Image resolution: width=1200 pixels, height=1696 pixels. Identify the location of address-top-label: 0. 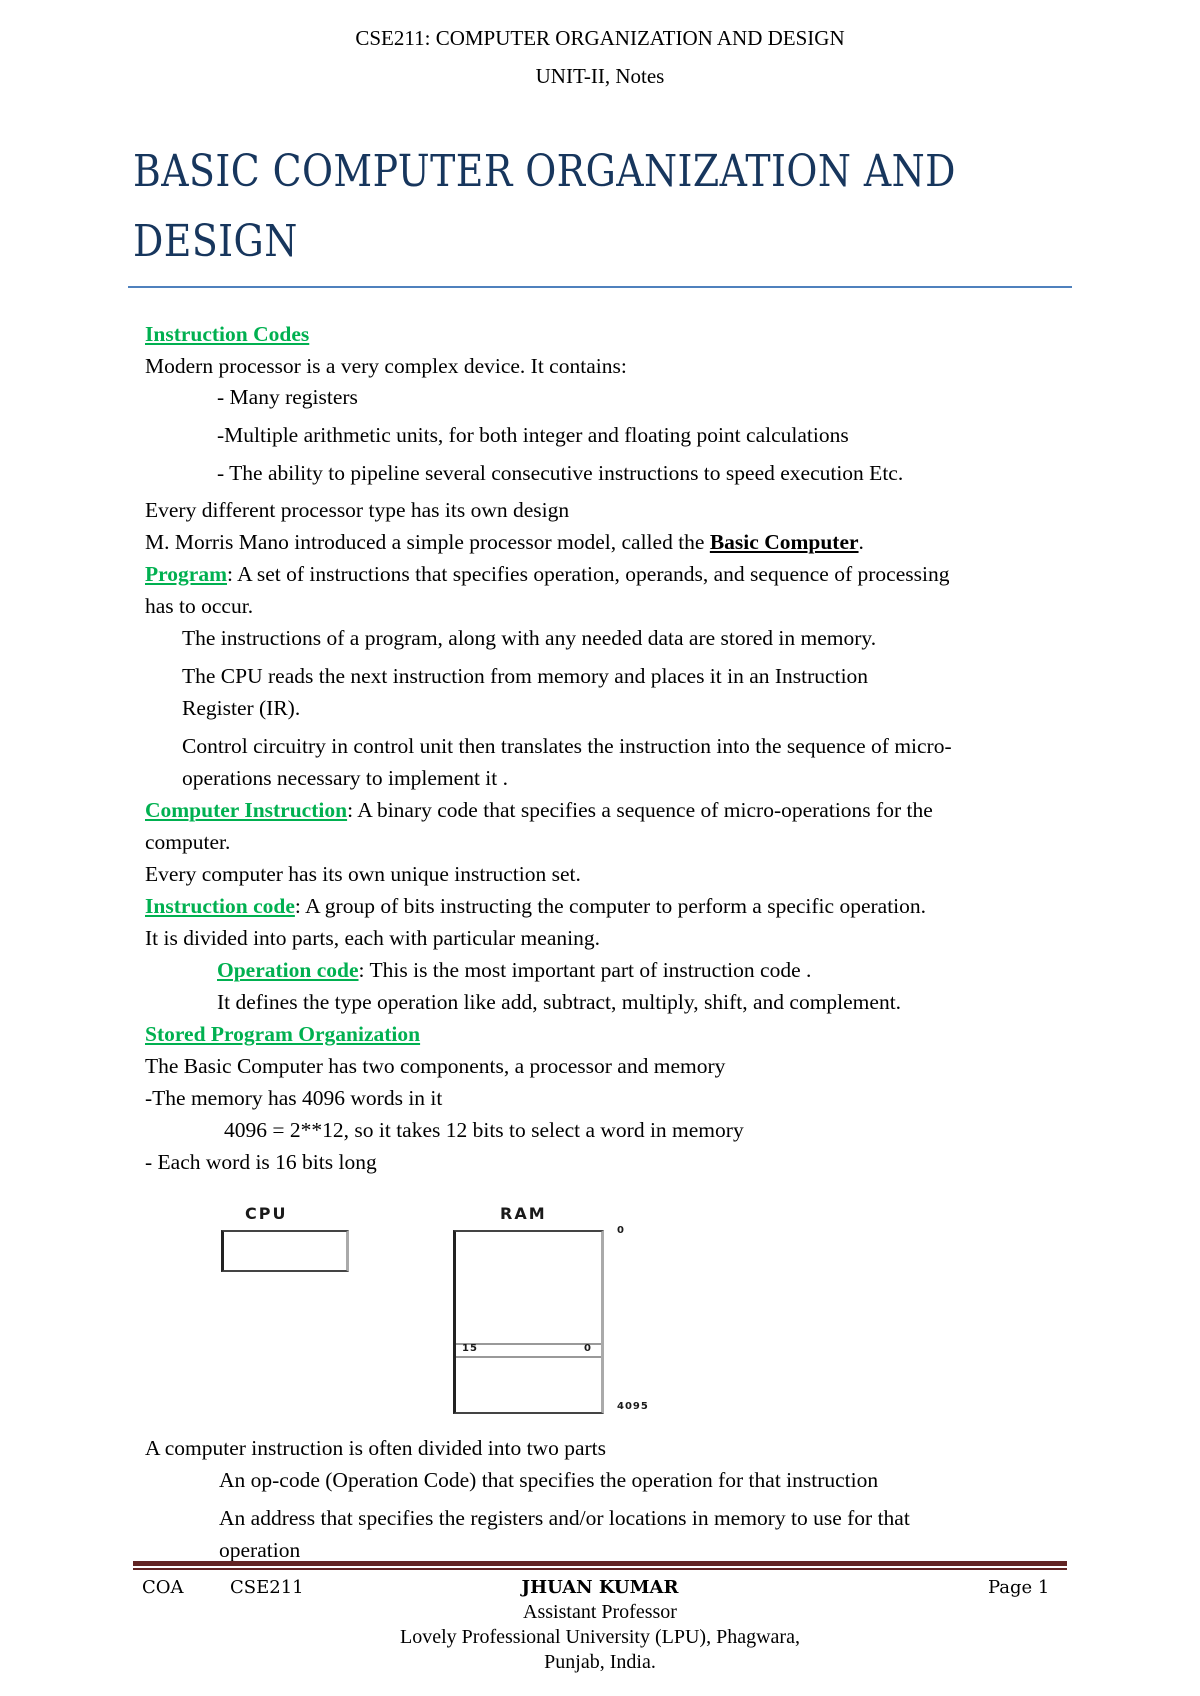
(621, 1230).